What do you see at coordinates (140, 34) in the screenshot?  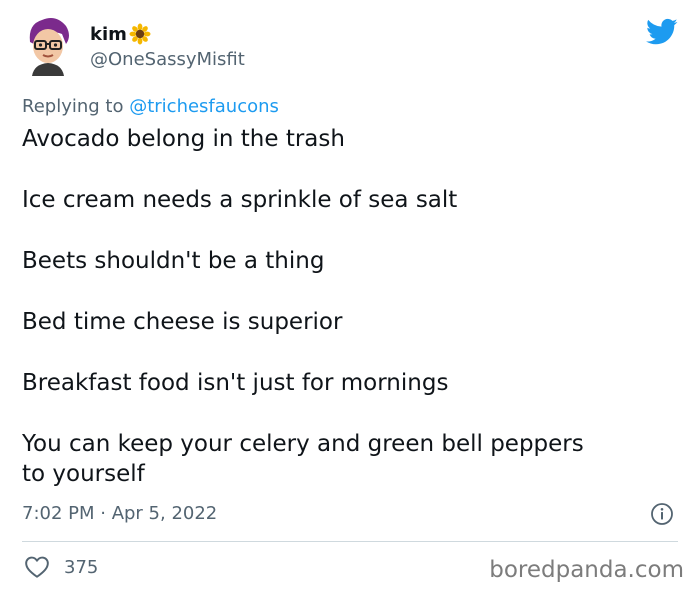 I see `sunflower-emoji-icon` at bounding box center [140, 34].